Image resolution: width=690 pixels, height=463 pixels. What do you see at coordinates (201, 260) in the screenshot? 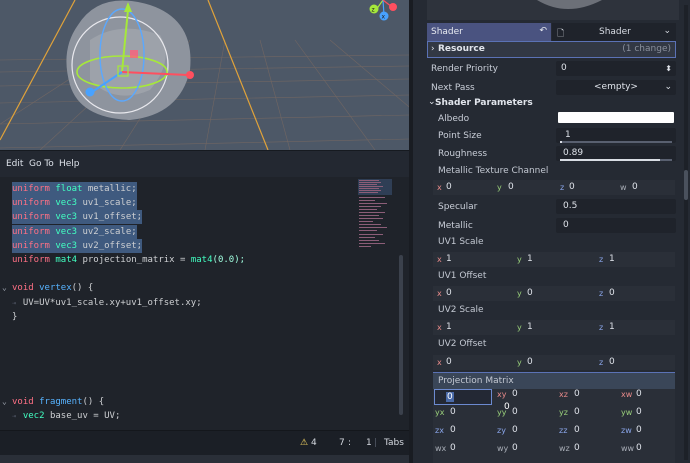
I see `code-token: mat4` at bounding box center [201, 260].